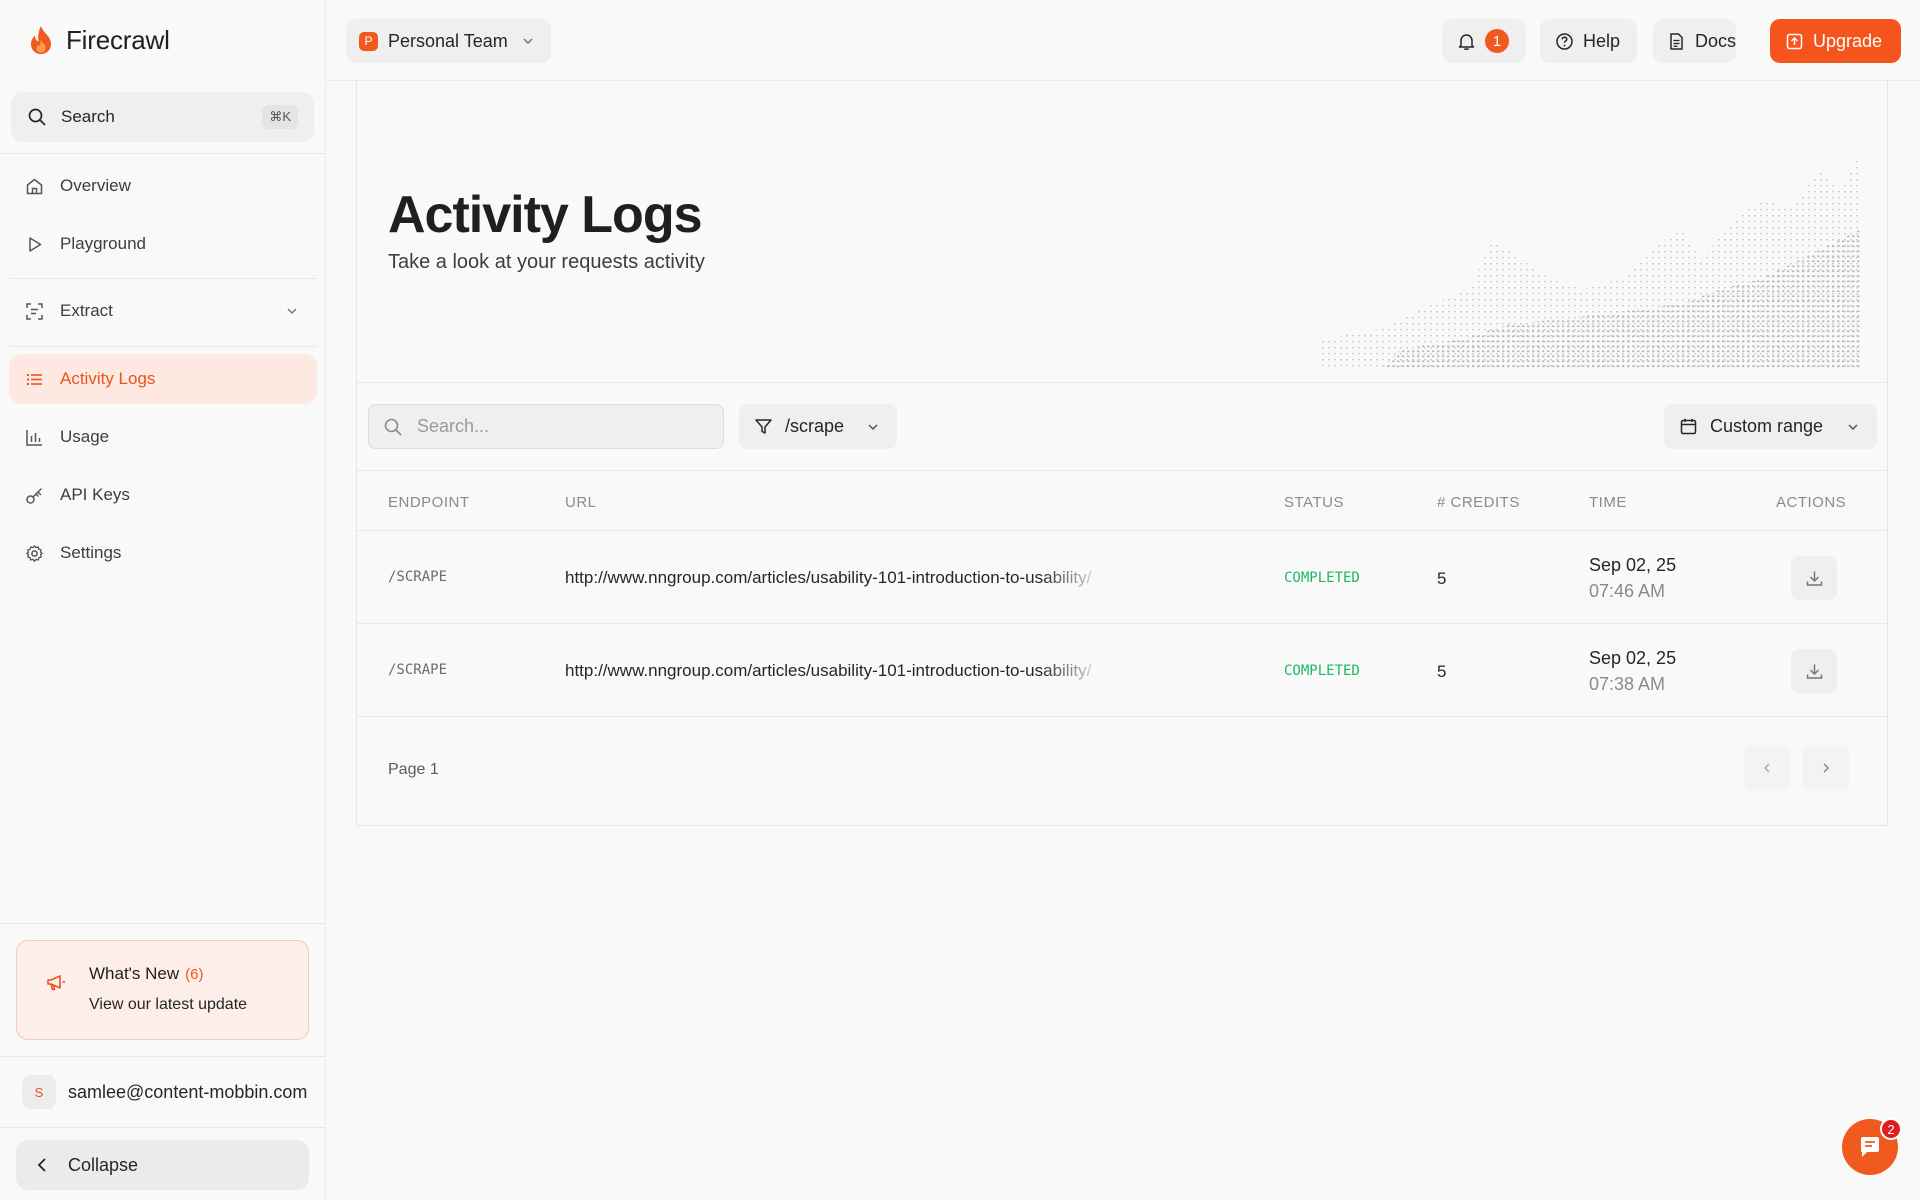 The image size is (1920, 1200). Describe the element at coordinates (42, 1165) in the screenshot. I see `chevron-left-icon` at that location.